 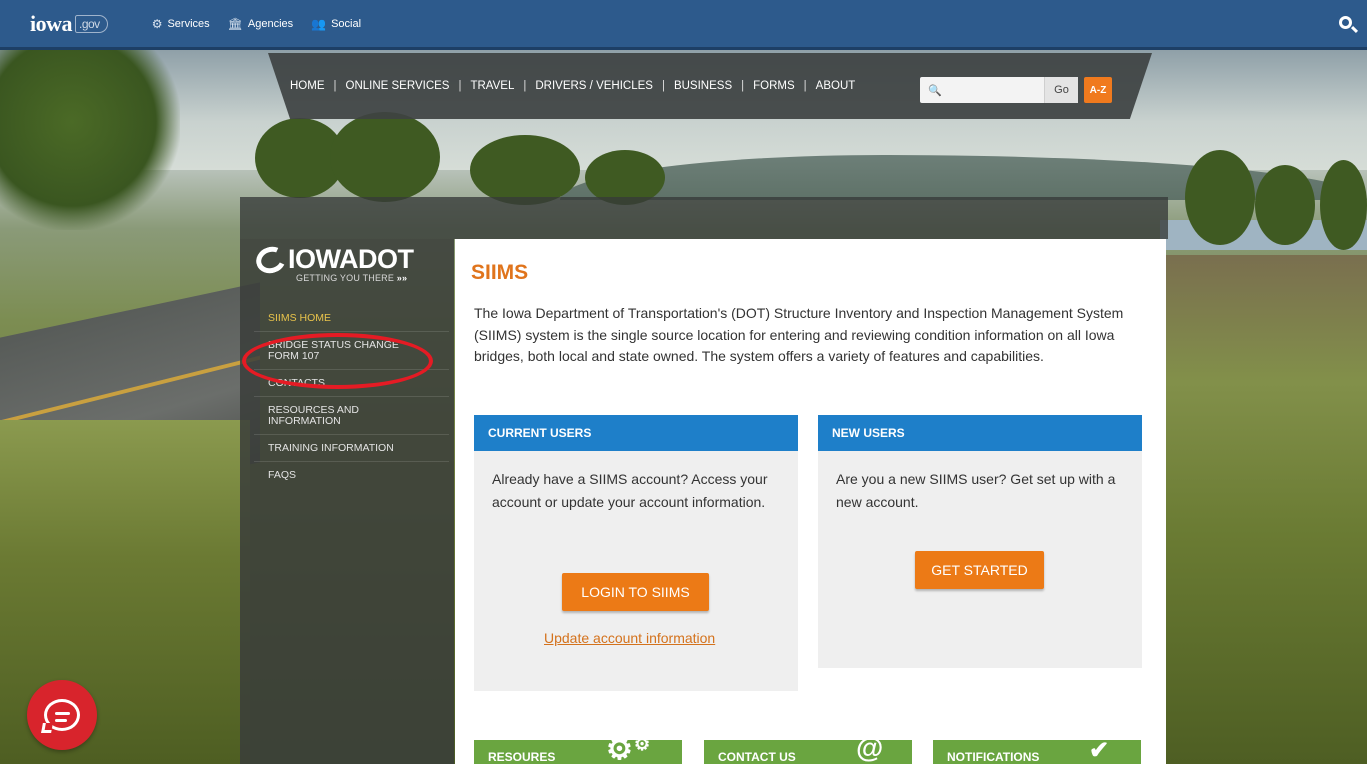 What do you see at coordinates (351, 319) in the screenshot?
I see `sidebar-item-siims-home: SIIMS HOME` at bounding box center [351, 319].